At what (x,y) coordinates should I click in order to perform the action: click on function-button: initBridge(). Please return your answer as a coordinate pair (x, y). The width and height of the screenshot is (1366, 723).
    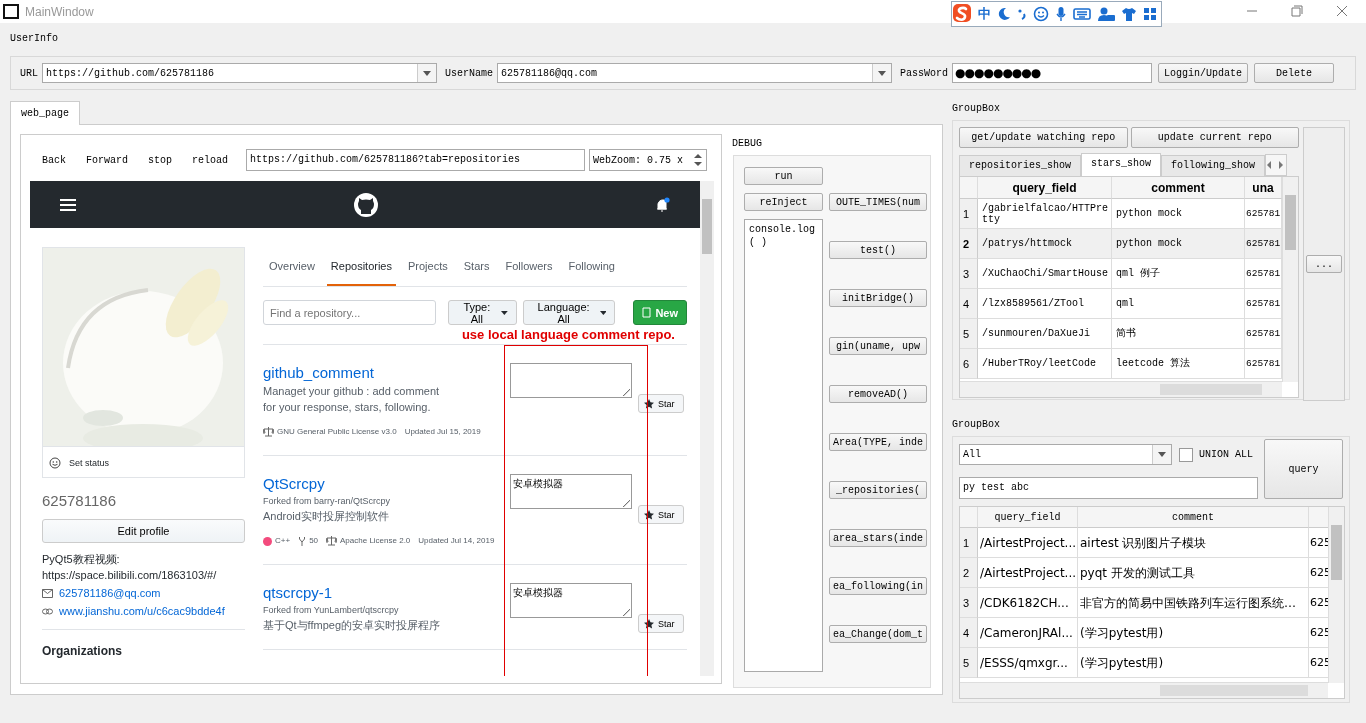
    Looking at the image, I should click on (878, 298).